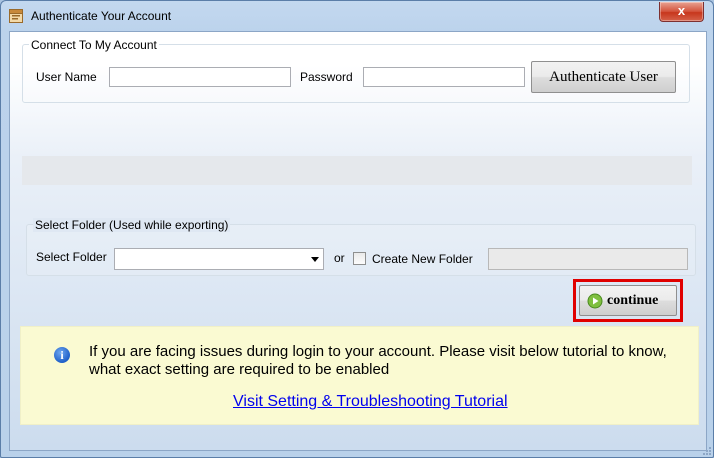  I want to click on select-folder-dropdown, so click(219, 259).